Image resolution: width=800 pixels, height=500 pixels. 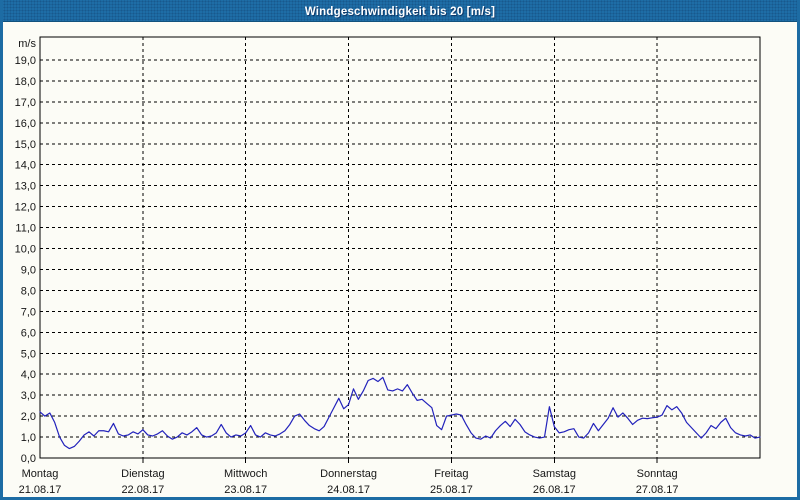 What do you see at coordinates (40, 474) in the screenshot?
I see `day-label: Montag` at bounding box center [40, 474].